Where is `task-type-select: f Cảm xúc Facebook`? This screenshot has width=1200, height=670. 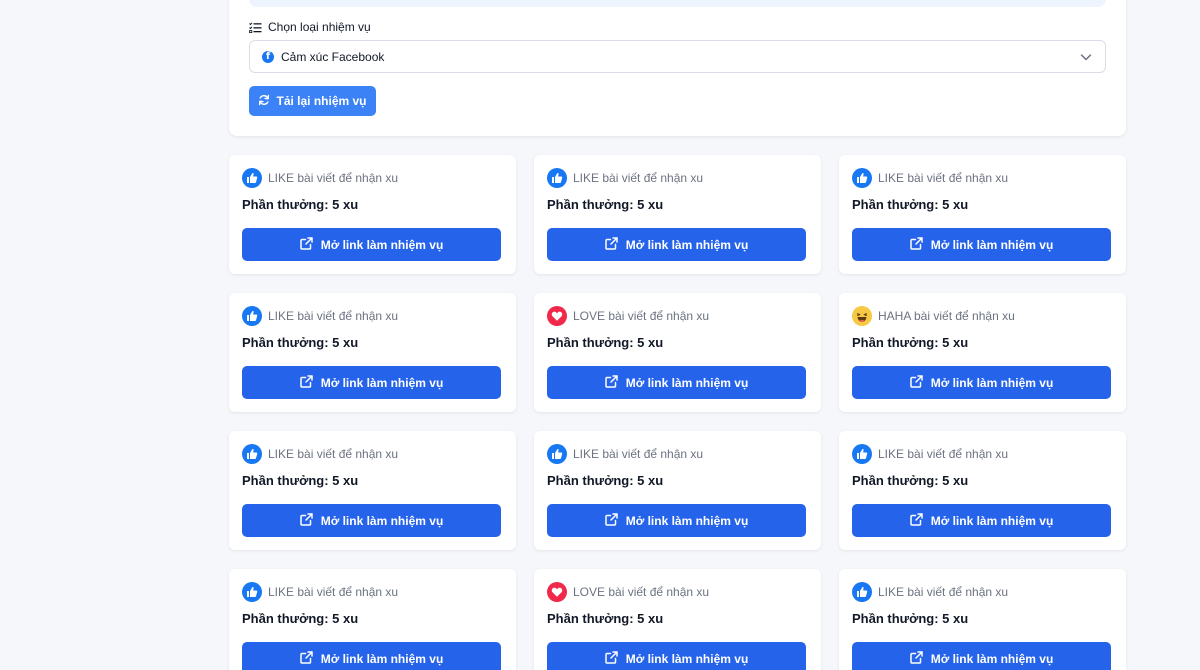 task-type-select: f Cảm xúc Facebook is located at coordinates (677, 56).